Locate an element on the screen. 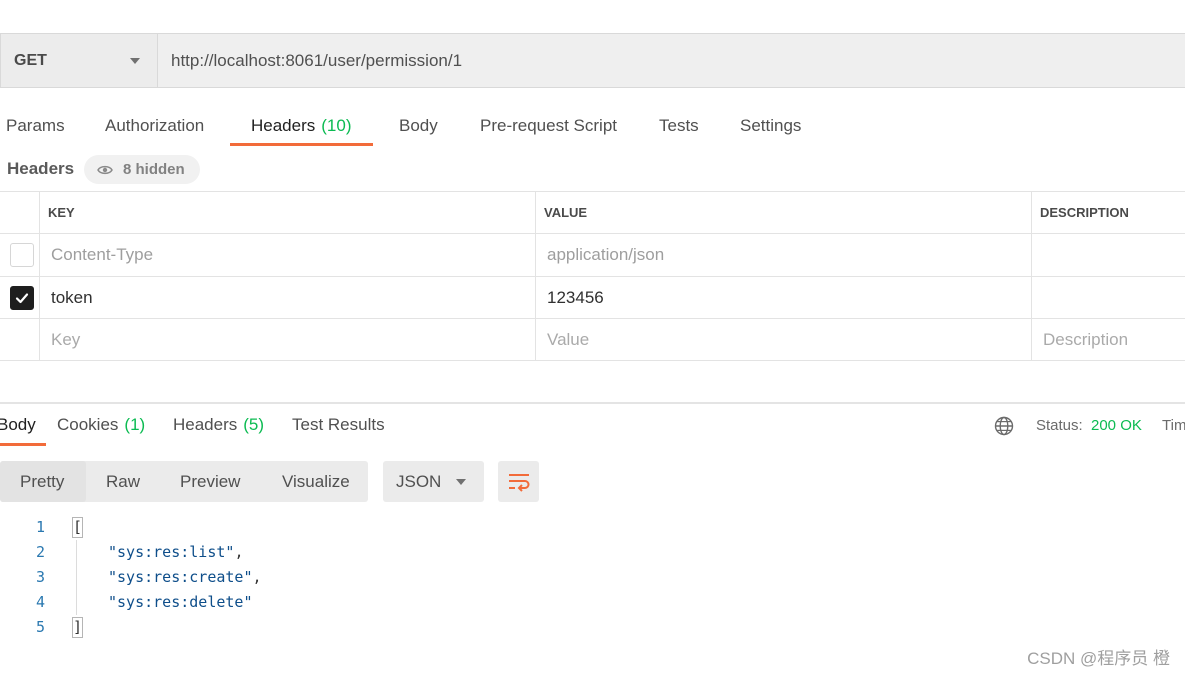 This screenshot has width=1185, height=678. new-header-row: Key Value Description is located at coordinates (592, 340).